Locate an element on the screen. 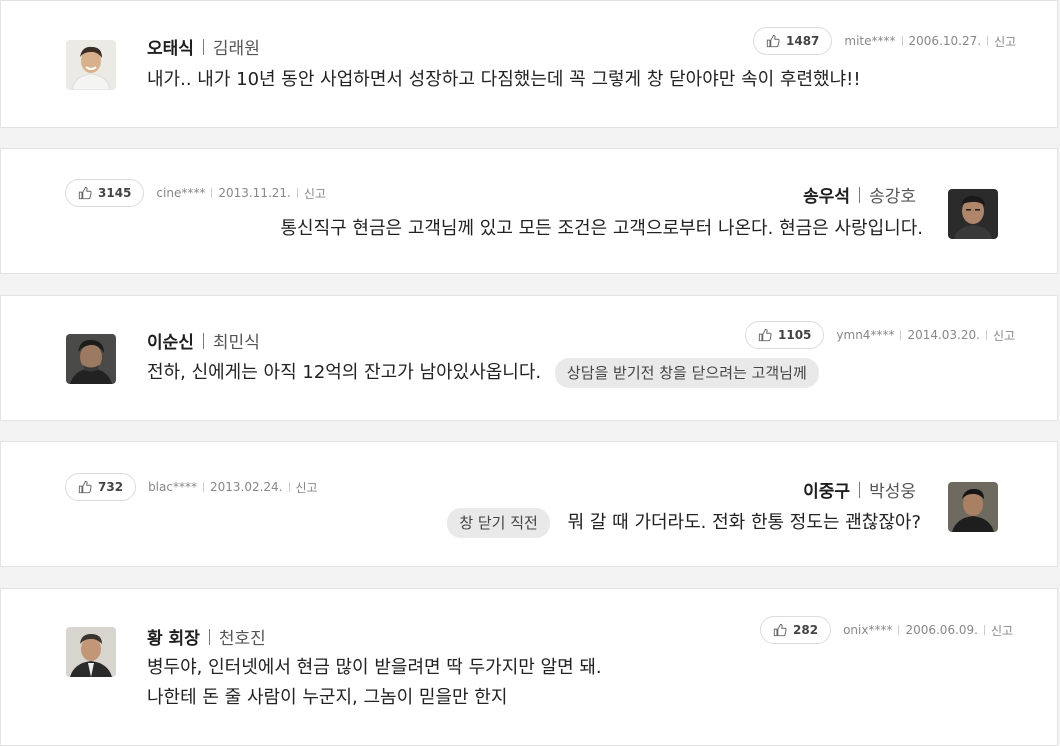  comment-meta: 1487 mite**** 2006.10.27. 신고 is located at coordinates (884, 41).